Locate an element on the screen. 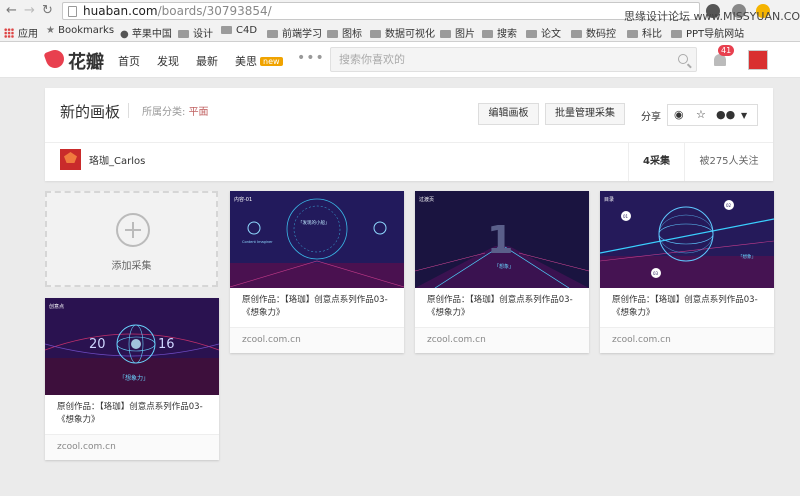 The height and width of the screenshot is (496, 800). apps-icon is located at coordinates (9, 33).